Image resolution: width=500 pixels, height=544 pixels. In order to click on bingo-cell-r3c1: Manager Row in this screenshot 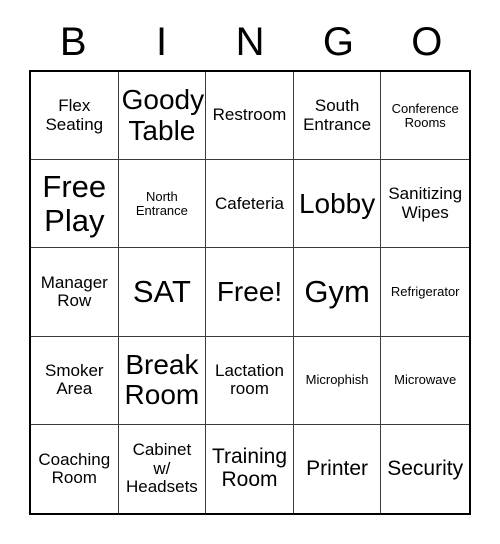, I will do `click(75, 292)`.